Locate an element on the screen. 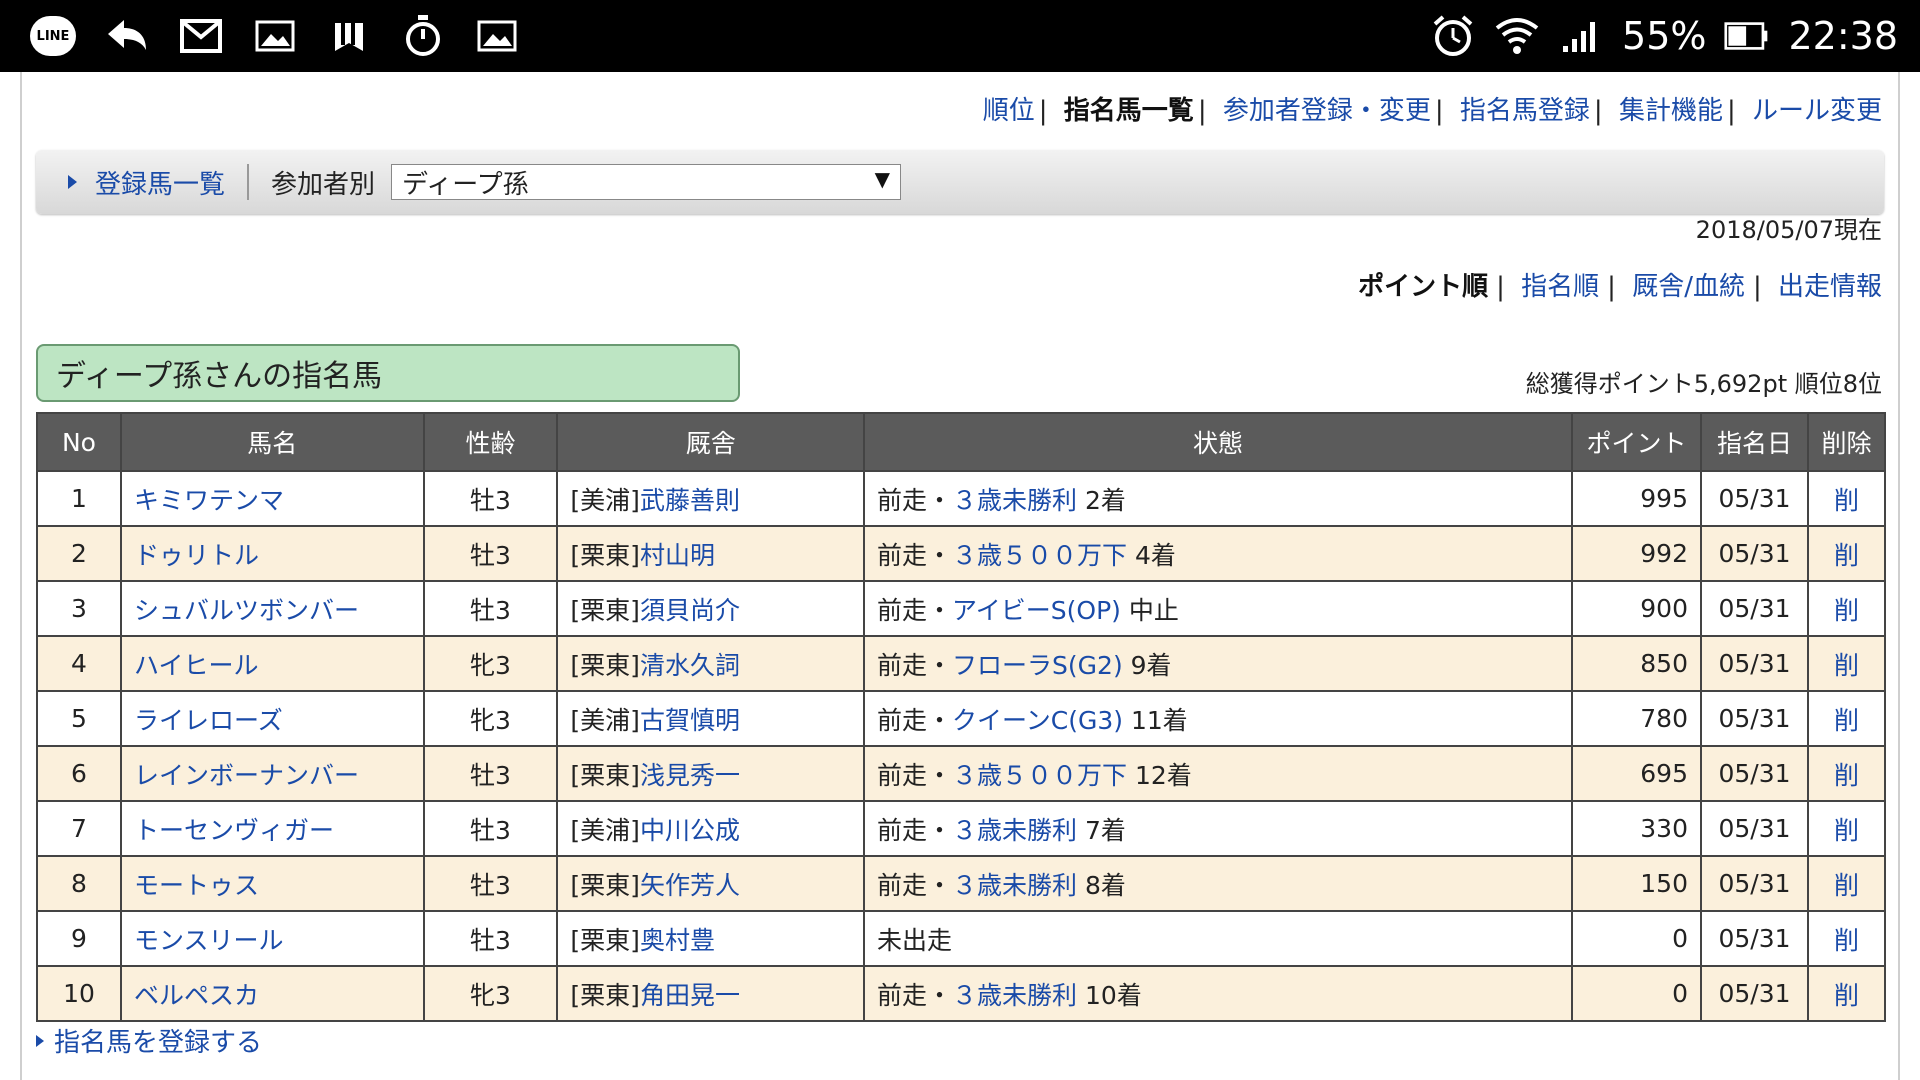 This screenshot has width=1920, height=1080. table-row: 9 モンスリール 牡3 [栗東]奥村豊 未出走 0 05/31 削 is located at coordinates (961, 938).